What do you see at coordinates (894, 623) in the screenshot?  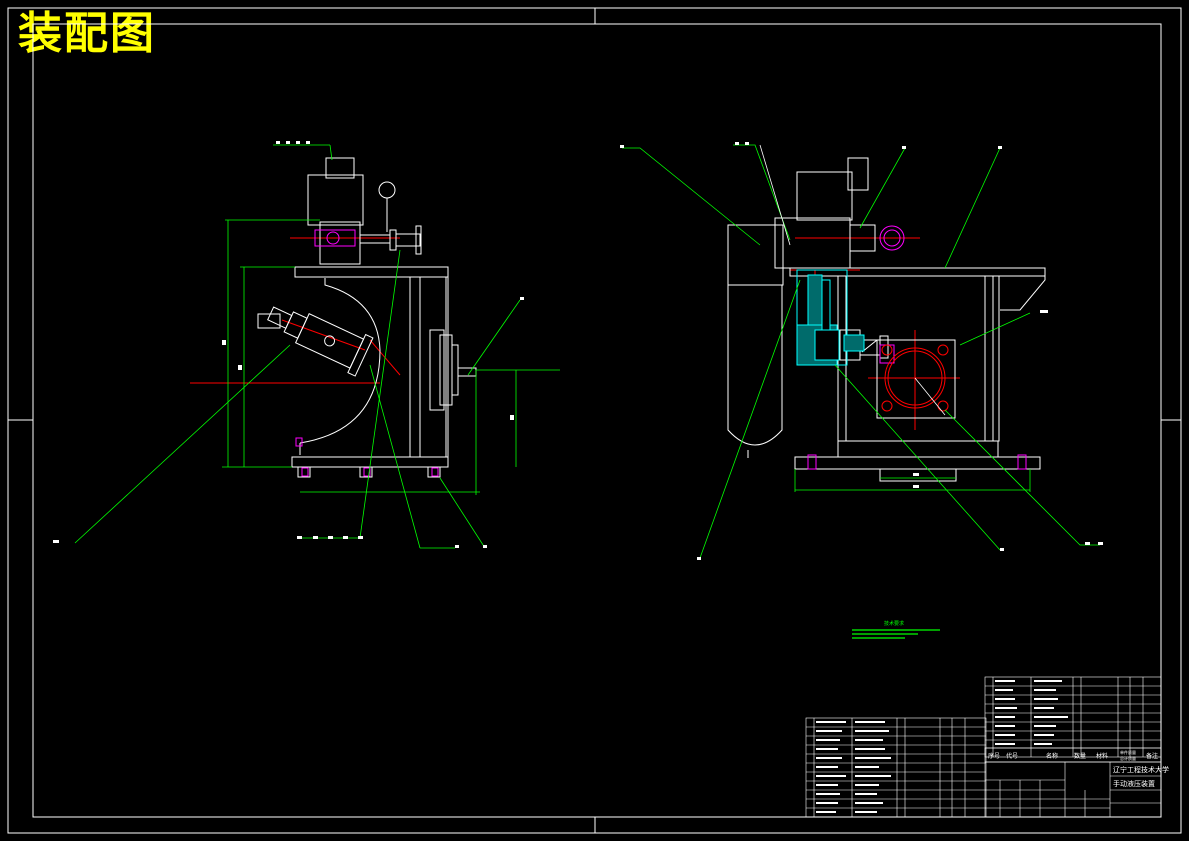 I see `tech-notes-heading: 技术要求` at bounding box center [894, 623].